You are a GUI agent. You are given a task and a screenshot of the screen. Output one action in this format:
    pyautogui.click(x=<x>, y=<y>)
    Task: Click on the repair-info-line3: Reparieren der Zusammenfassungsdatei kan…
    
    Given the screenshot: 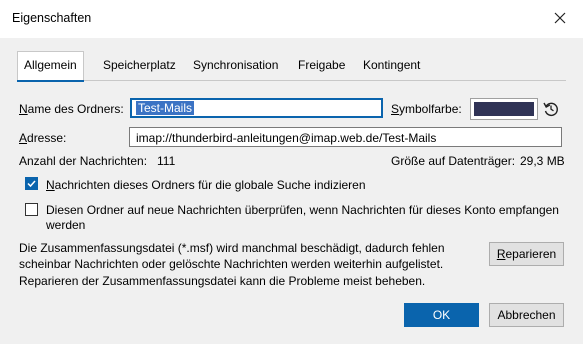 What is the action you would take?
    pyautogui.click(x=222, y=281)
    